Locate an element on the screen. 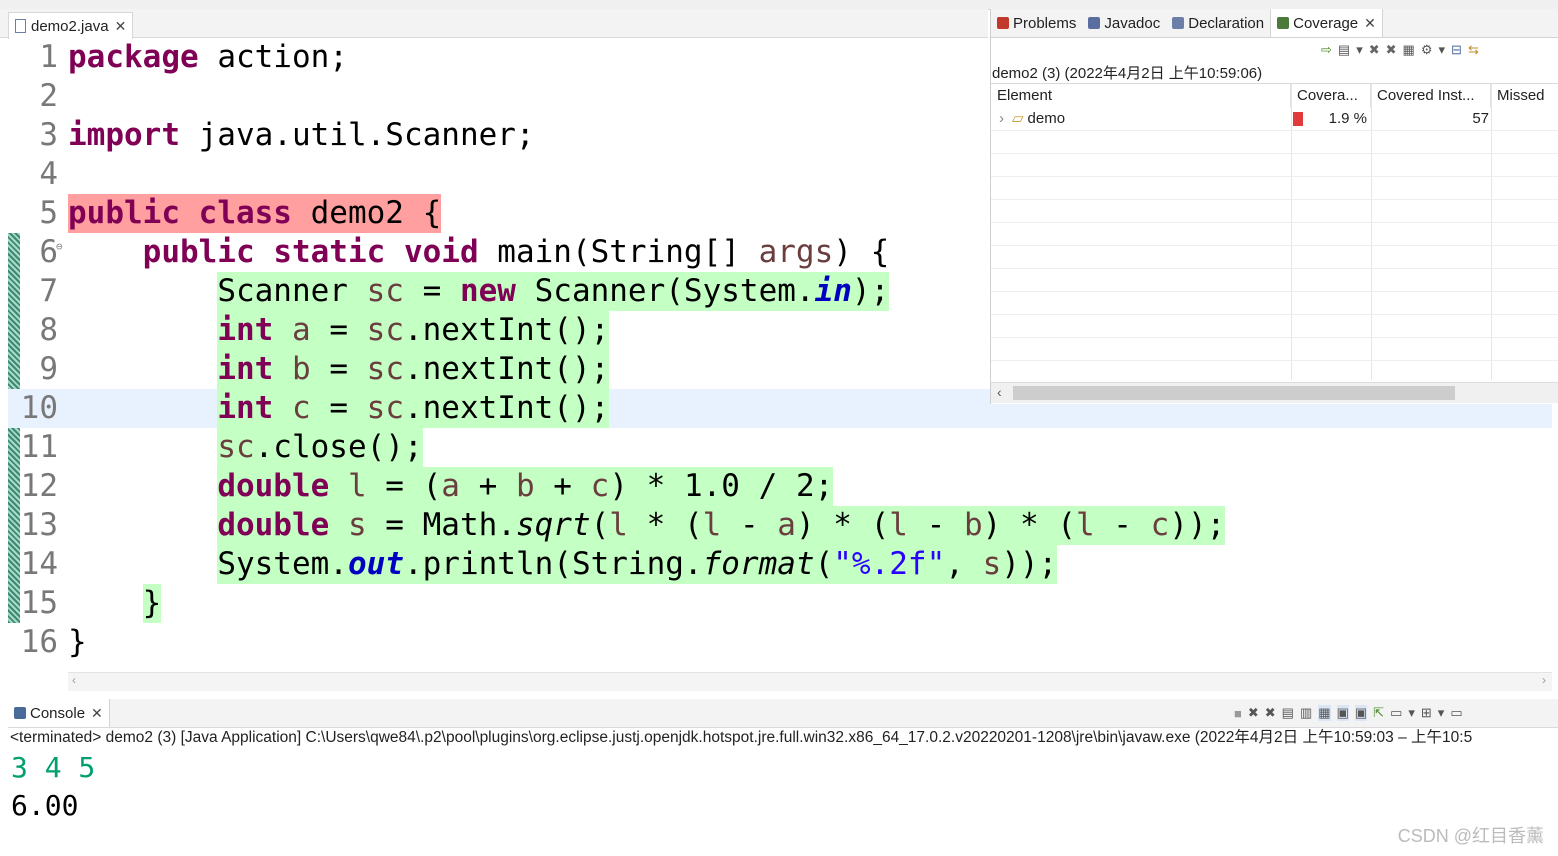  link-icon: ⇆ is located at coordinates (1473, 50).